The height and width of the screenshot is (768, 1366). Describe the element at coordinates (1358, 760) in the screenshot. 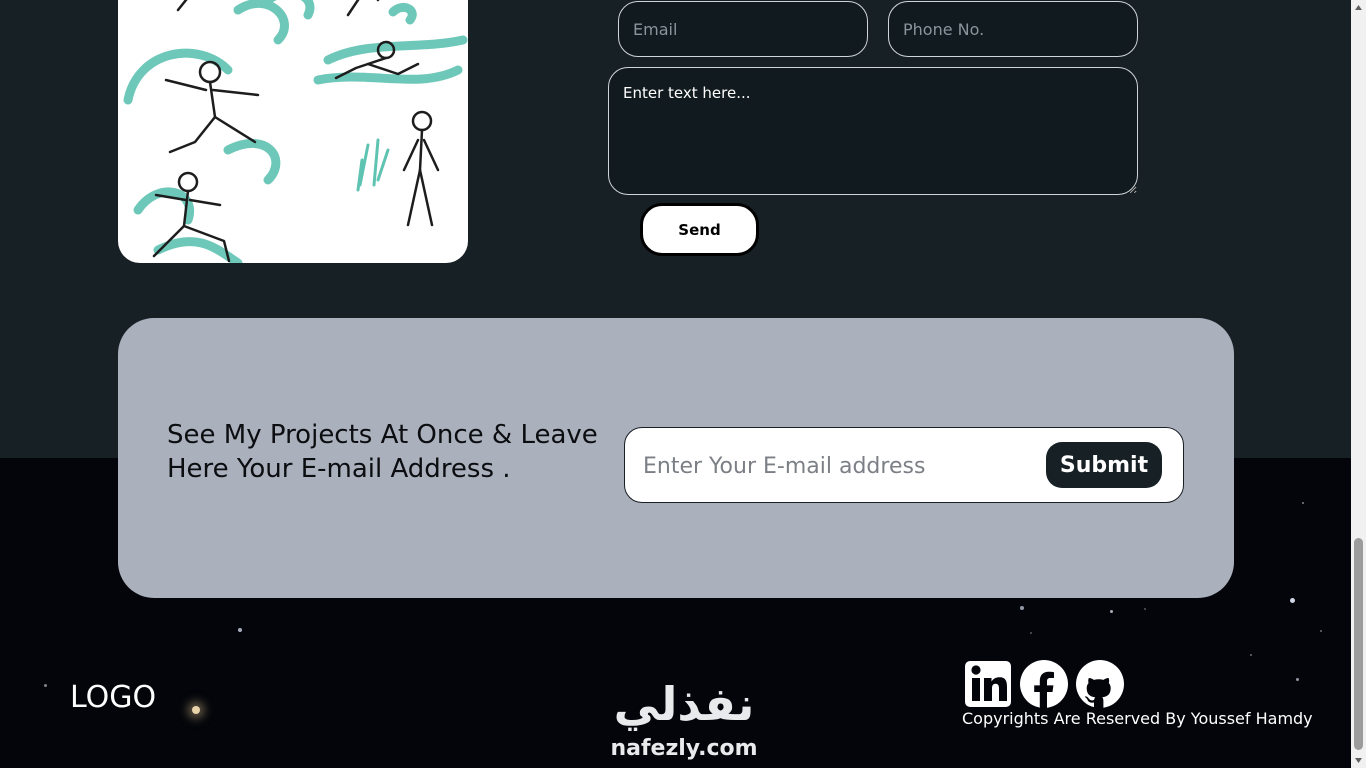

I see `scroll-down-arrow-icon` at that location.